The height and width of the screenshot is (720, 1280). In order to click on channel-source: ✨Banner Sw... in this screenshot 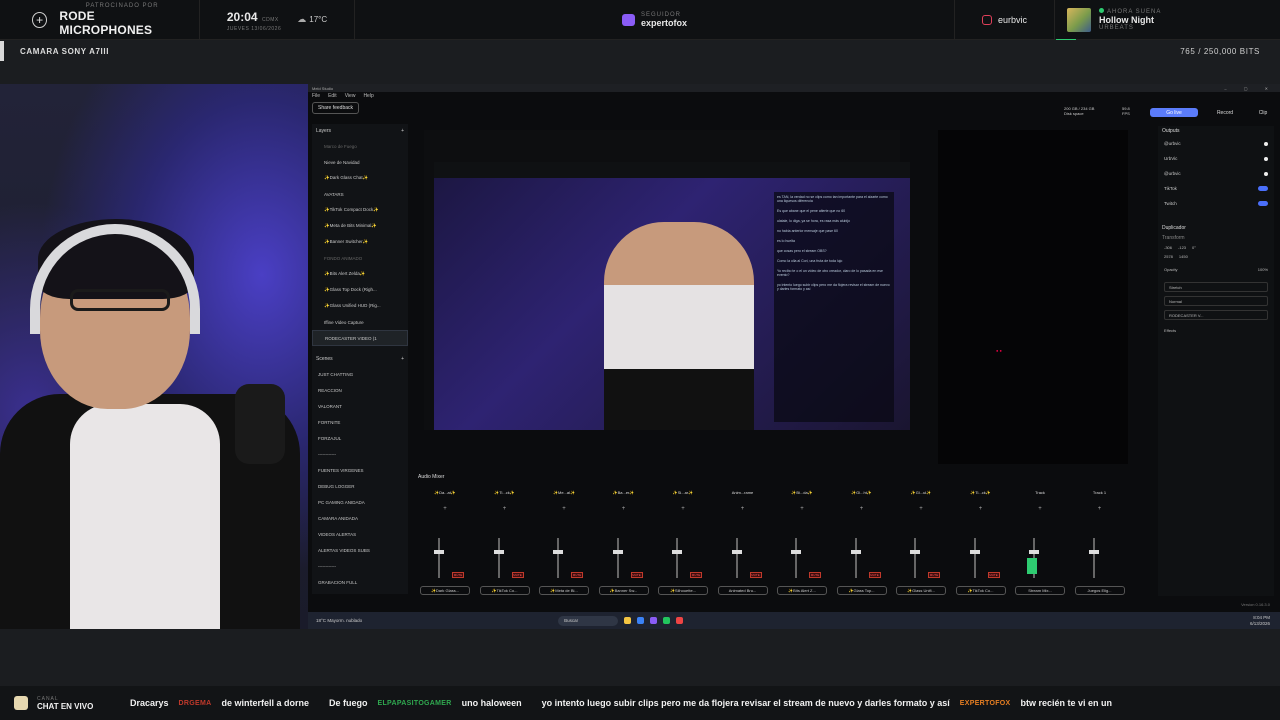, I will do `click(623, 590)`.